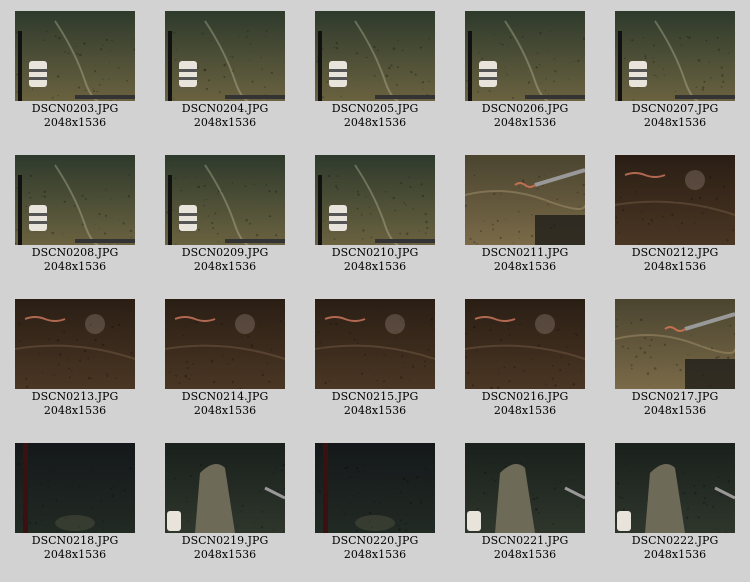  What do you see at coordinates (75, 541) in the screenshot?
I see `file-name: DSCN0218.JPG` at bounding box center [75, 541].